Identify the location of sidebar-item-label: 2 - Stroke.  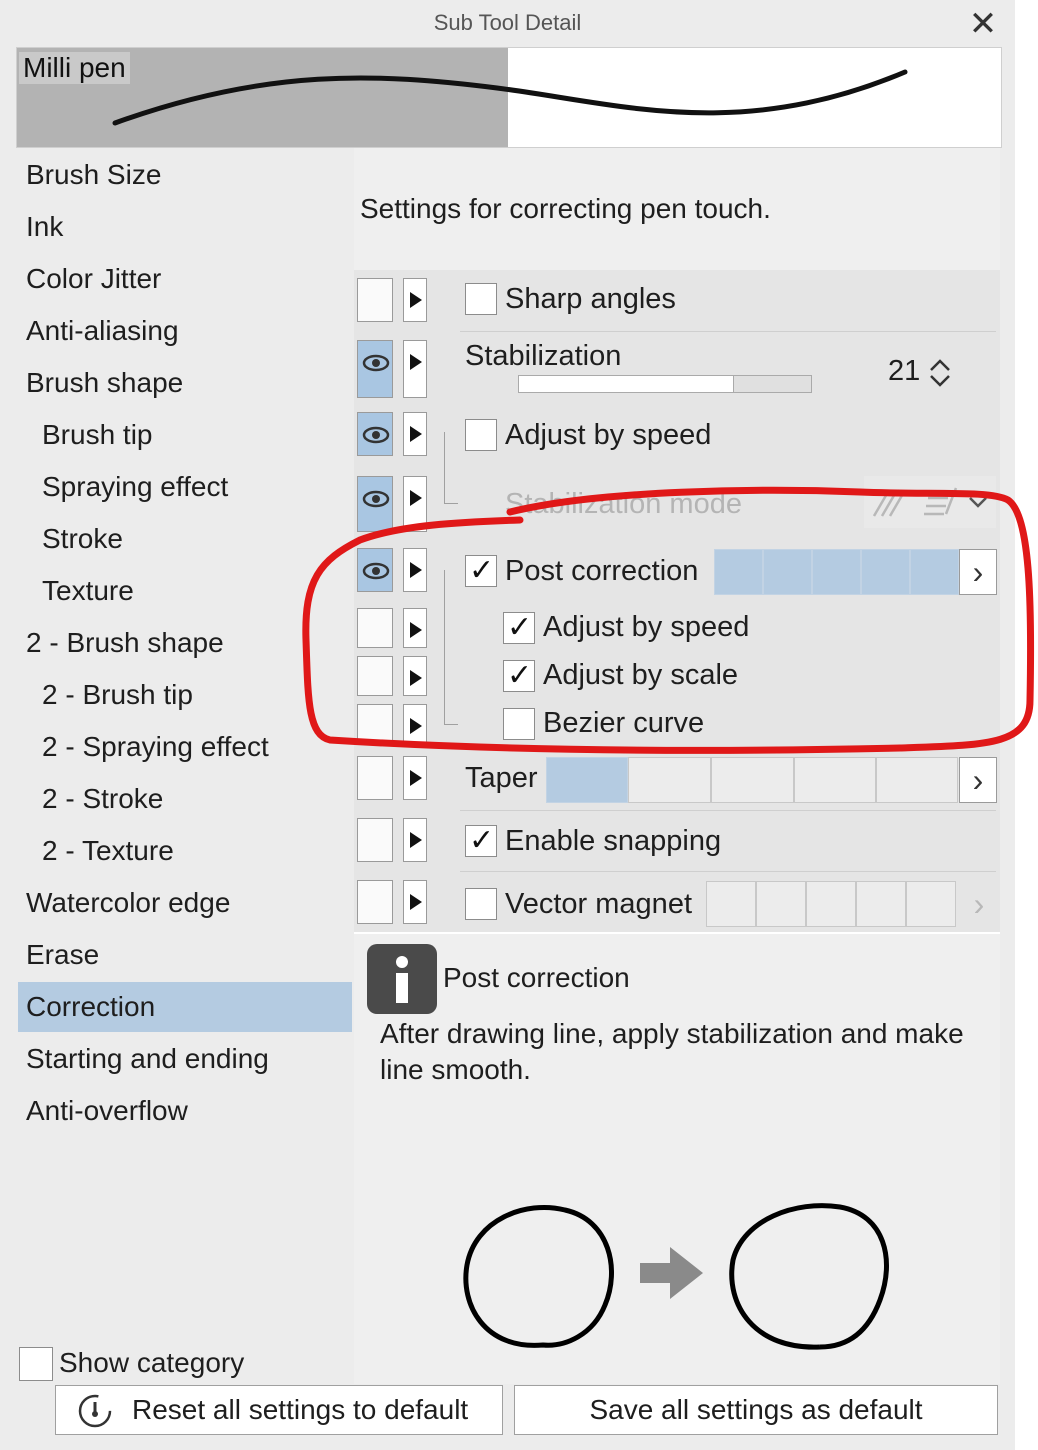
(103, 798).